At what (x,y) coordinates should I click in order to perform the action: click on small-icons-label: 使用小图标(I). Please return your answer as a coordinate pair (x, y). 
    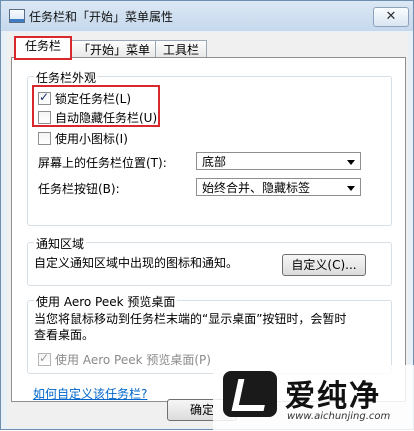
    Looking at the image, I should click on (91, 139).